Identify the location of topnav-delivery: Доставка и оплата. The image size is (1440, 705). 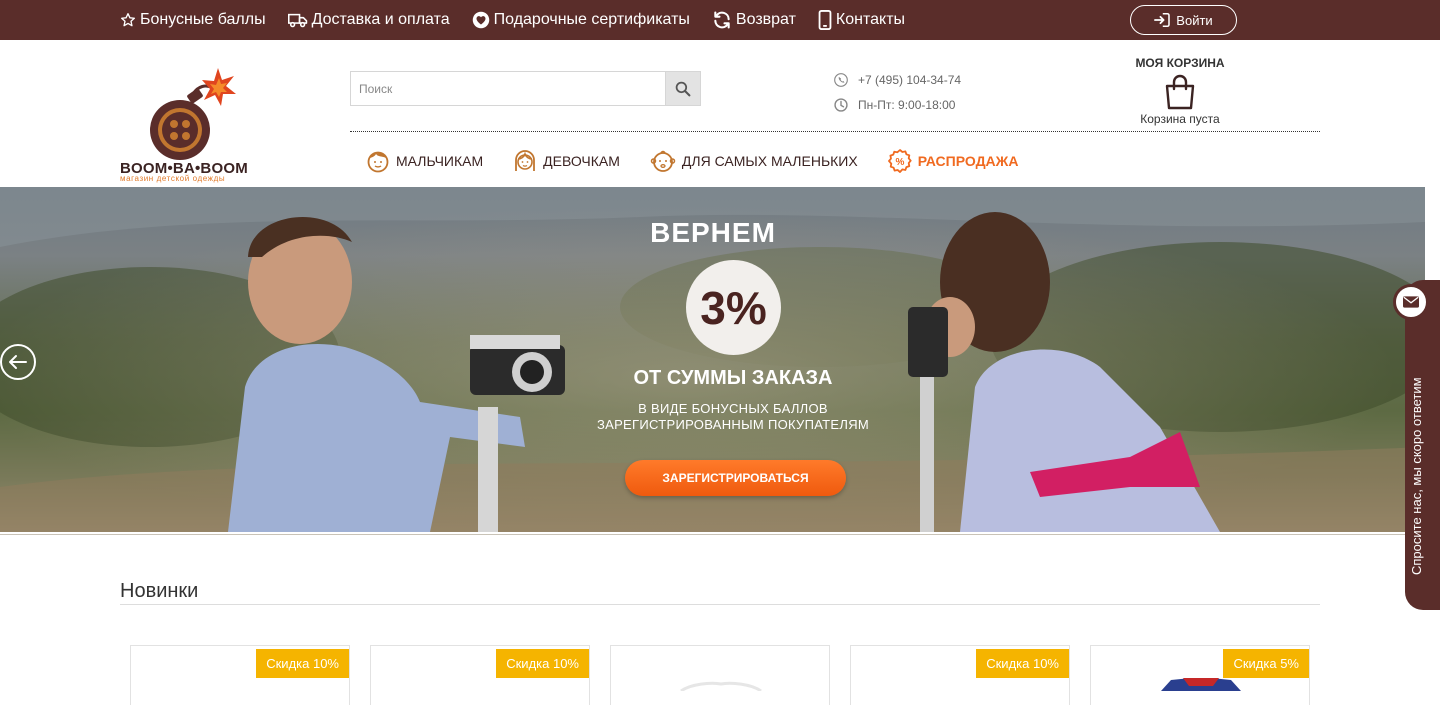
(368, 20).